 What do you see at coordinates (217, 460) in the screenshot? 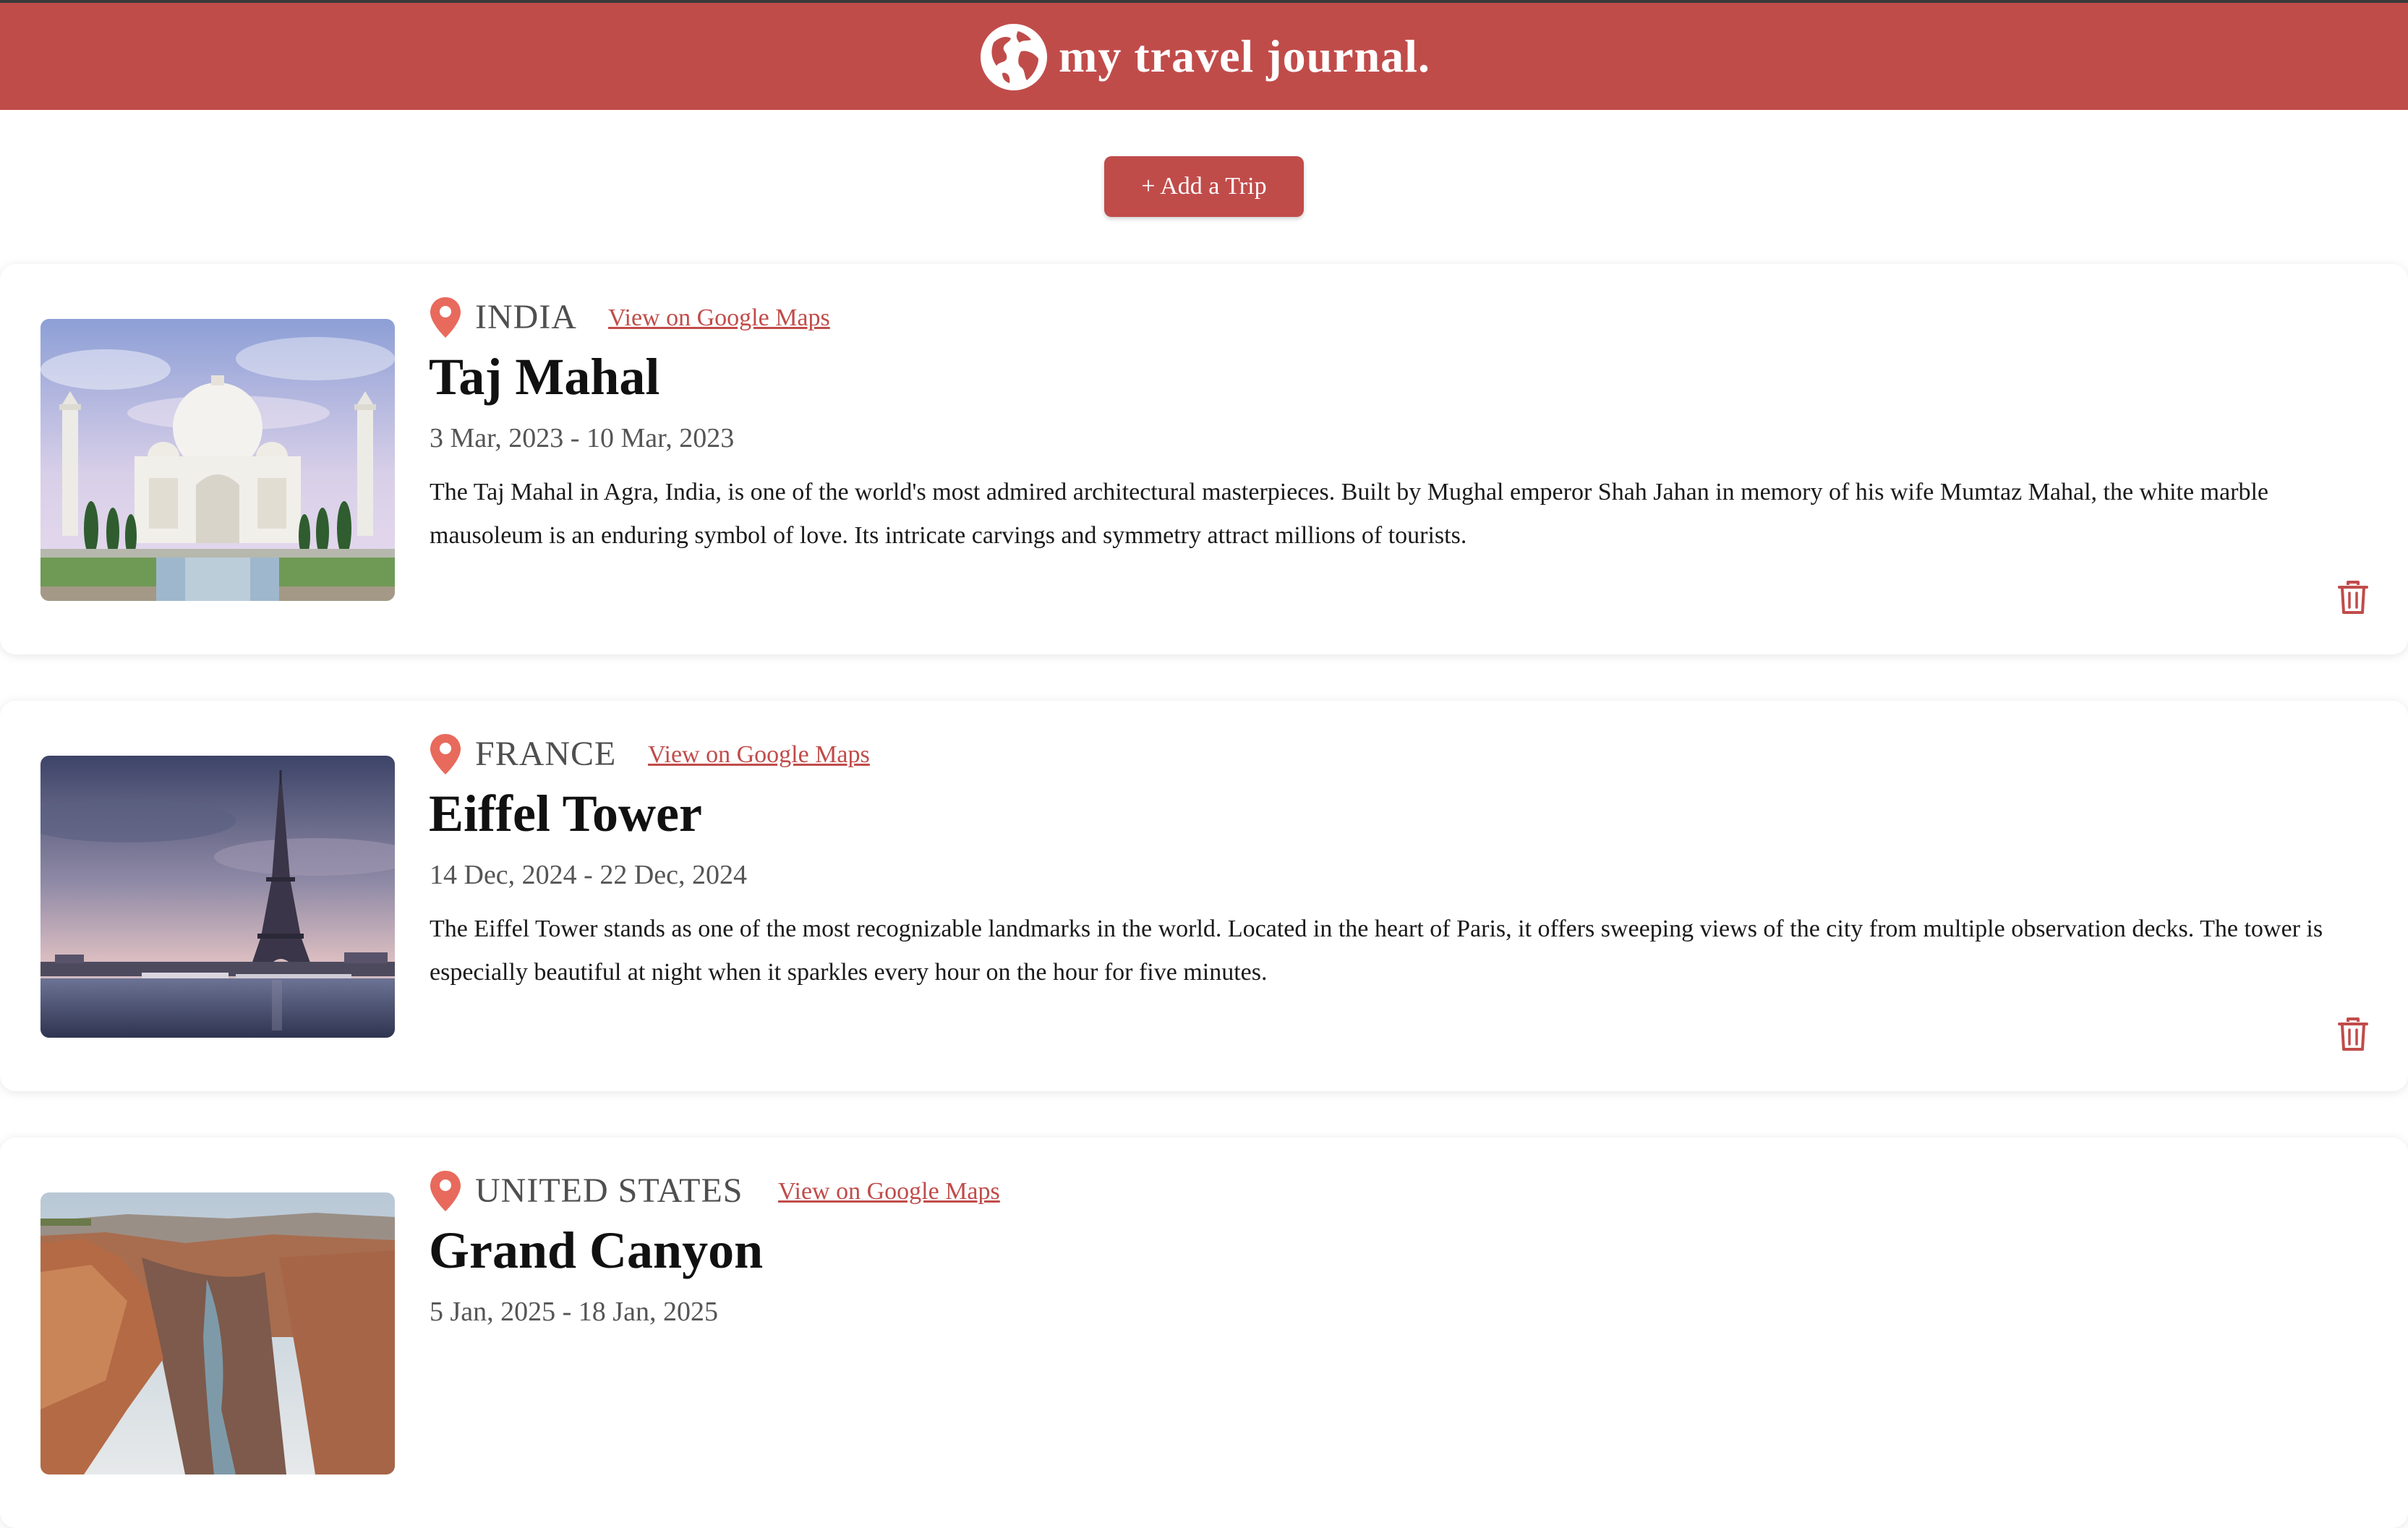
I see `taj-mahal-photo` at bounding box center [217, 460].